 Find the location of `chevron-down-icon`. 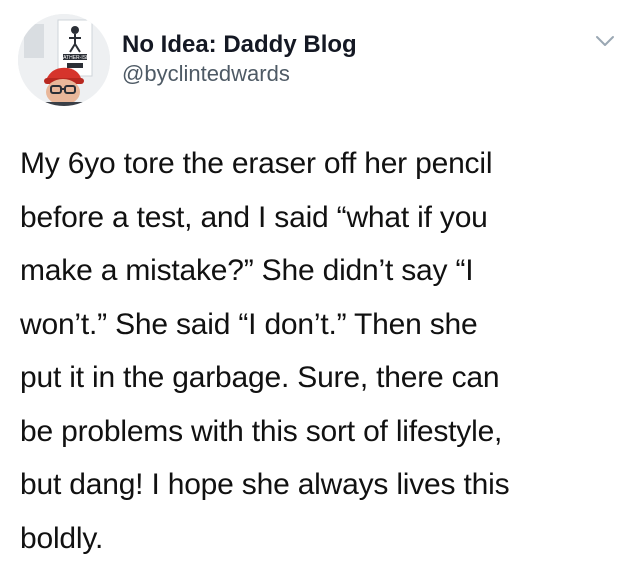

chevron-down-icon is located at coordinates (605, 41).